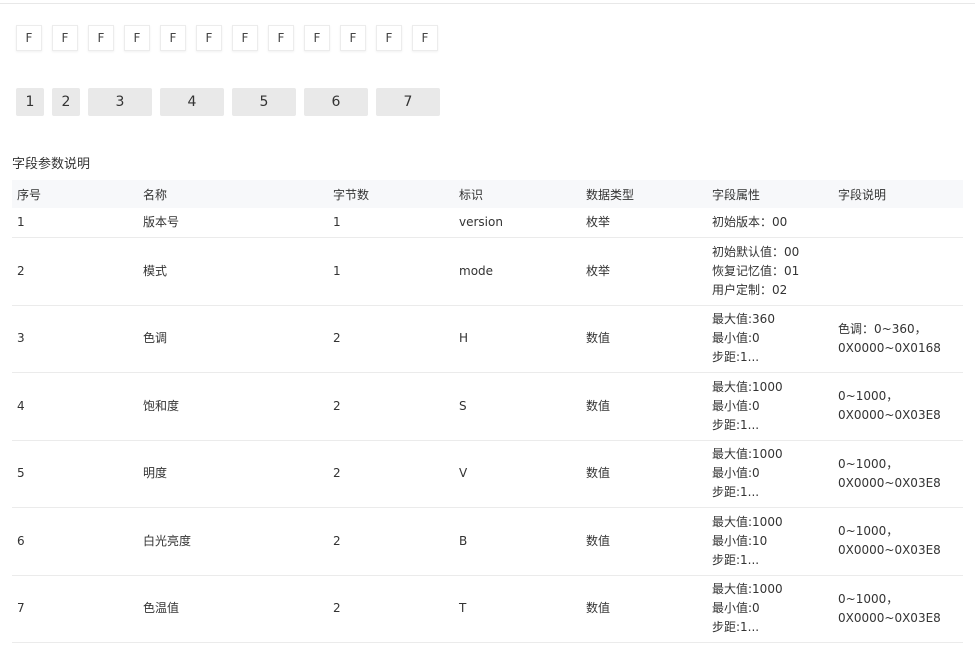 This screenshot has width=975, height=657. I want to click on segment-1: 1, so click(30, 102).